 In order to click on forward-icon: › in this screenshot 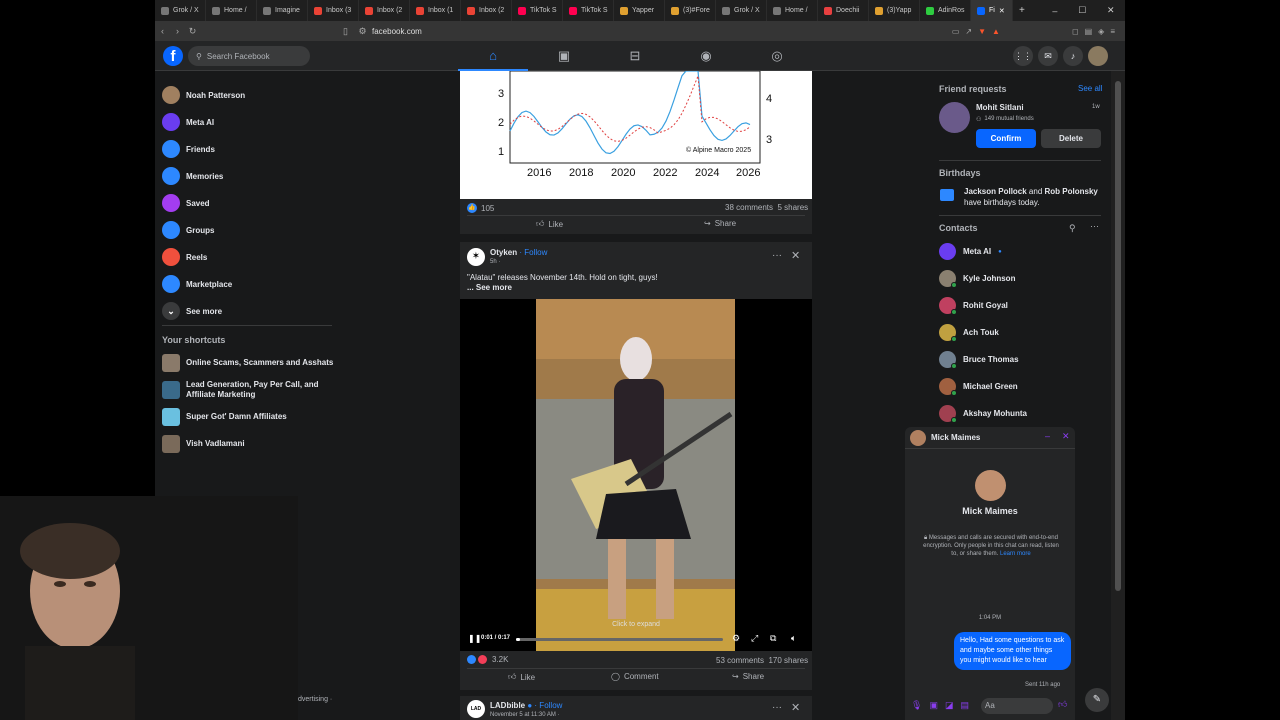, I will do `click(177, 31)`.